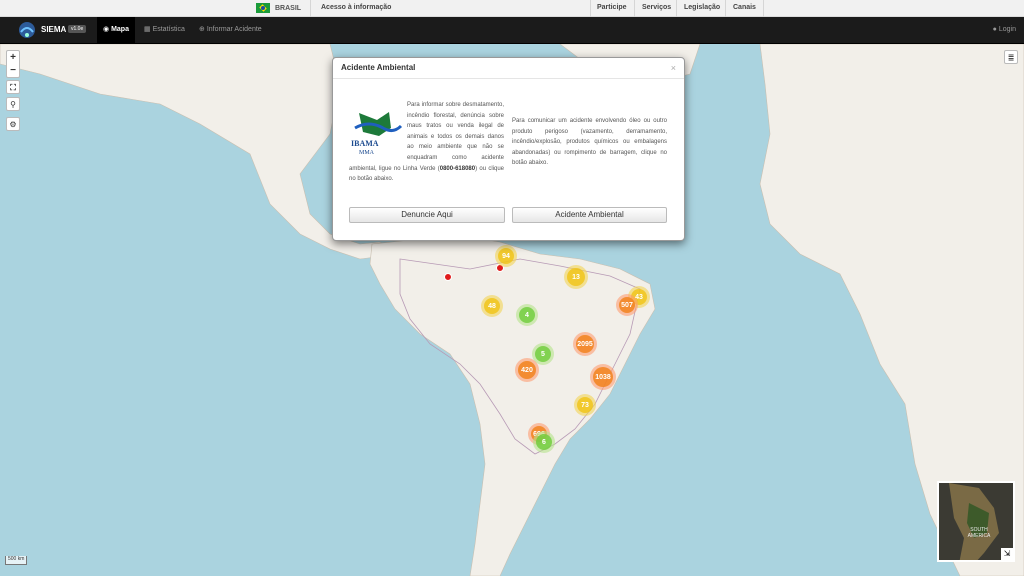  I want to click on version-badge: v1.0e, so click(77, 29).